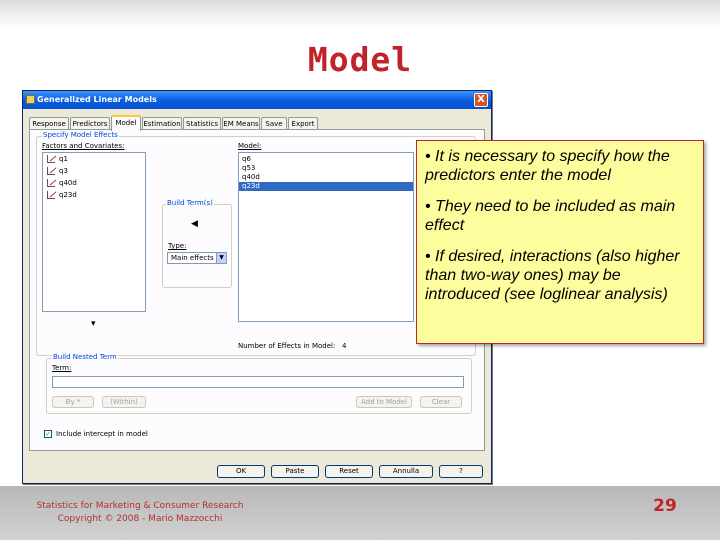 The height and width of the screenshot is (540, 720). What do you see at coordinates (73, 402) in the screenshot?
I see `by-button: By *` at bounding box center [73, 402].